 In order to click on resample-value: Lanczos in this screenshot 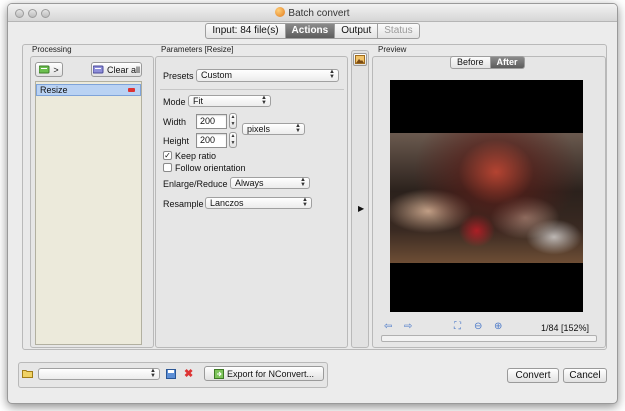, I will do `click(227, 203)`.